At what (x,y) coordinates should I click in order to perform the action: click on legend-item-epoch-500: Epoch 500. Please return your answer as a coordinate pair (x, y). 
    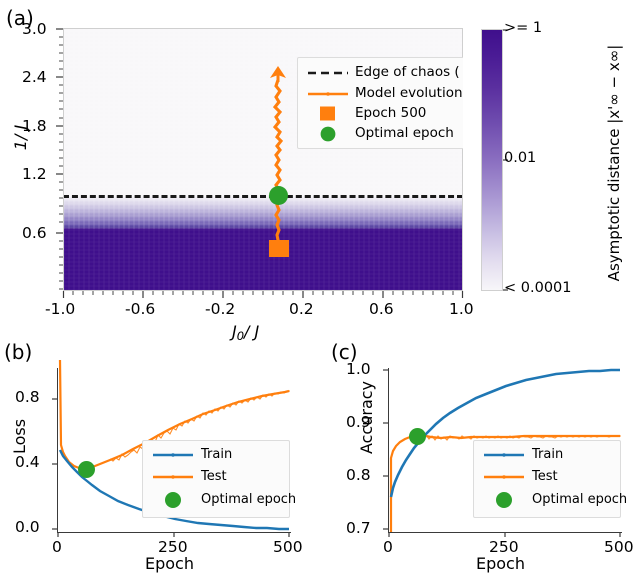
    Looking at the image, I should click on (380, 113).